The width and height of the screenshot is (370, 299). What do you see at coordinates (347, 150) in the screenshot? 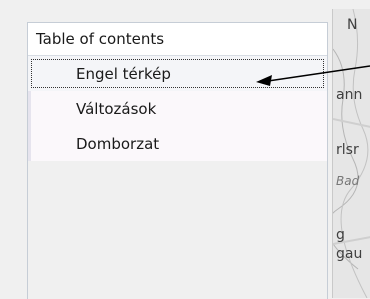
I see `map-label-3: rlsr` at bounding box center [347, 150].